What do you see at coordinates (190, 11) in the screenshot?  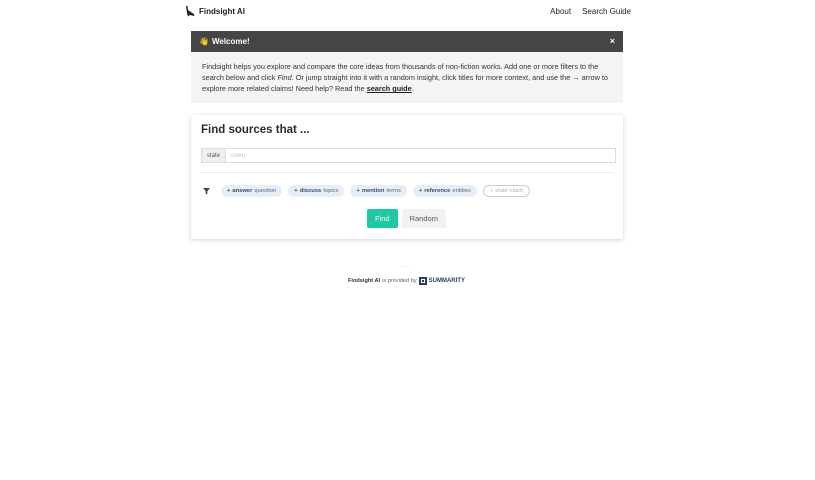 I see `bird-logo-icon` at bounding box center [190, 11].